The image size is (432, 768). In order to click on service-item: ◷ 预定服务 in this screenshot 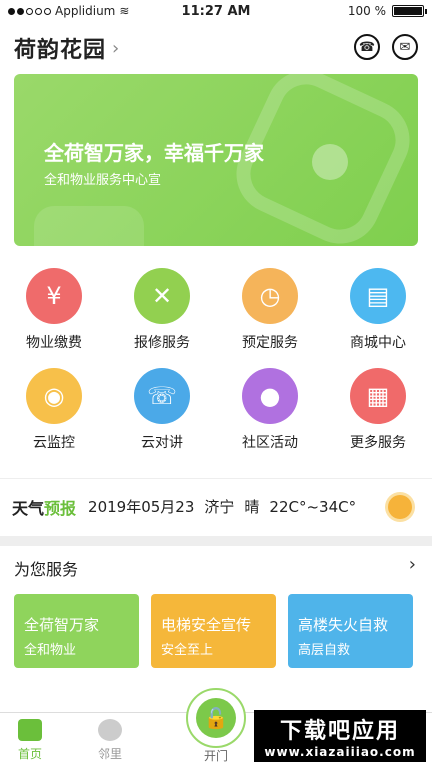, I will do `click(270, 318)`.